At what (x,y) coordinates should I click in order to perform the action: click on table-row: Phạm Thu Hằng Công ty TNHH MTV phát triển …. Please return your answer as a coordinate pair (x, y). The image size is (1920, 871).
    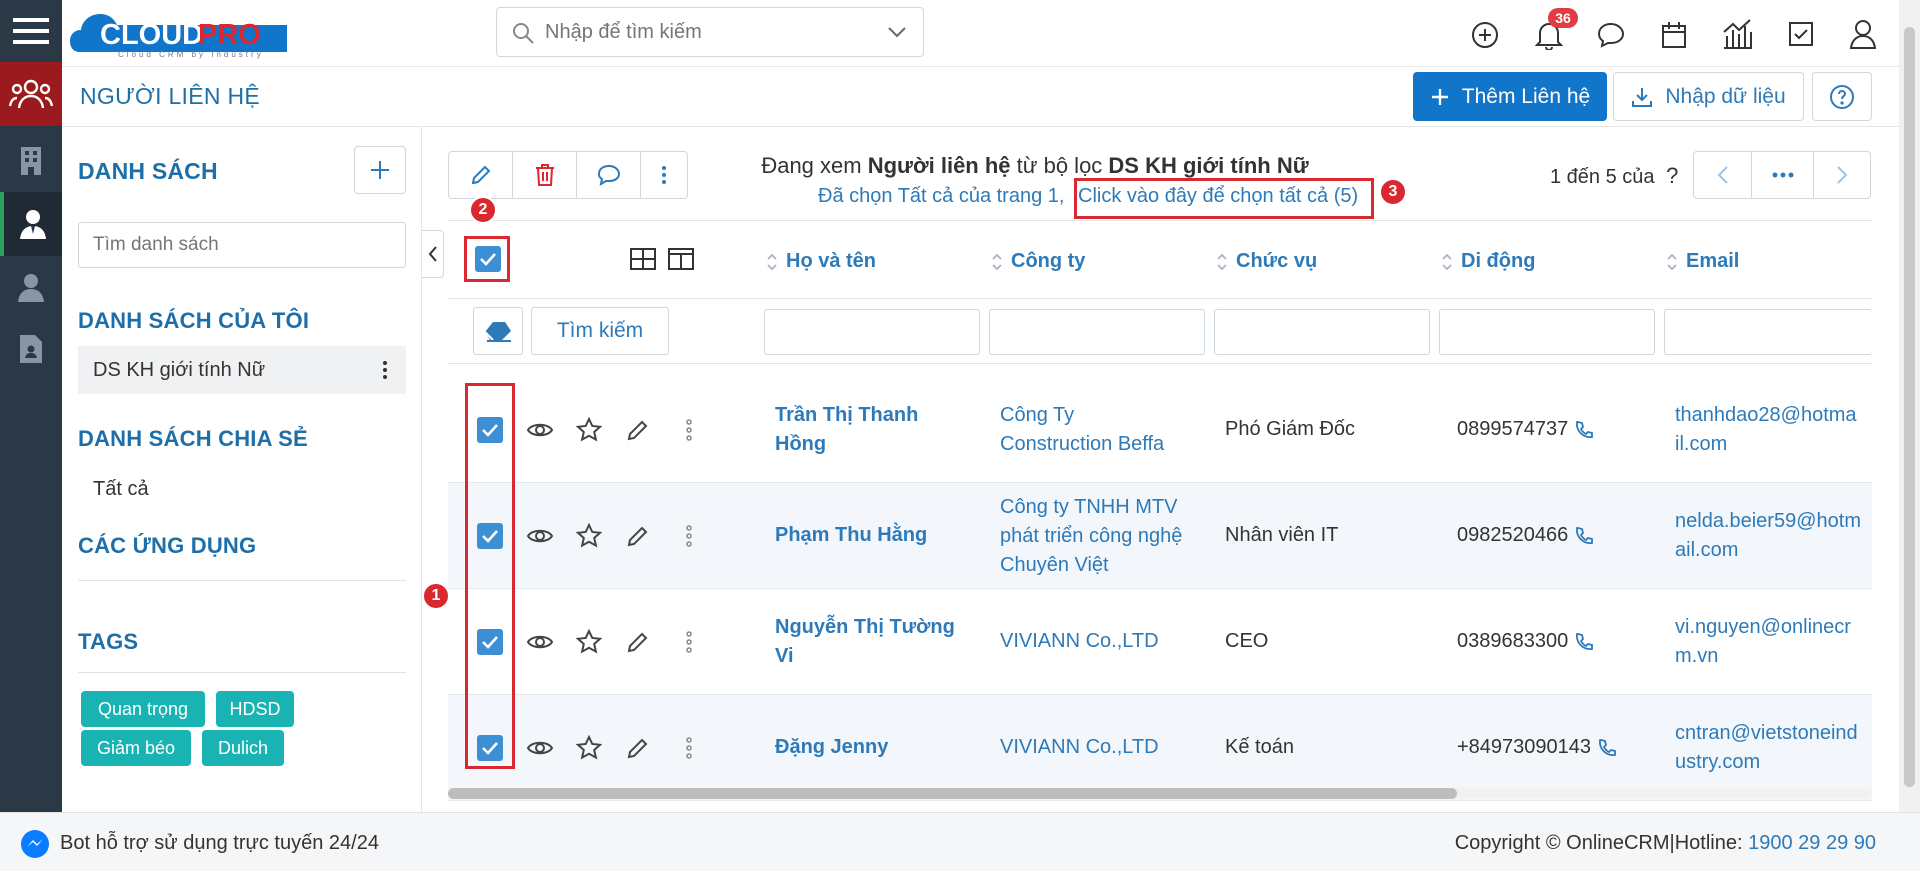
    Looking at the image, I should click on (1160, 536).